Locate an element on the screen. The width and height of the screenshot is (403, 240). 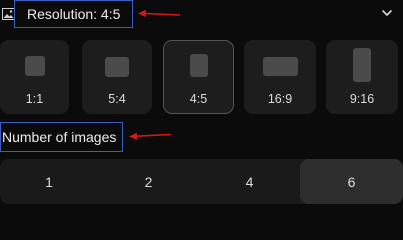
ratio-5-4-icon is located at coordinates (117, 67).